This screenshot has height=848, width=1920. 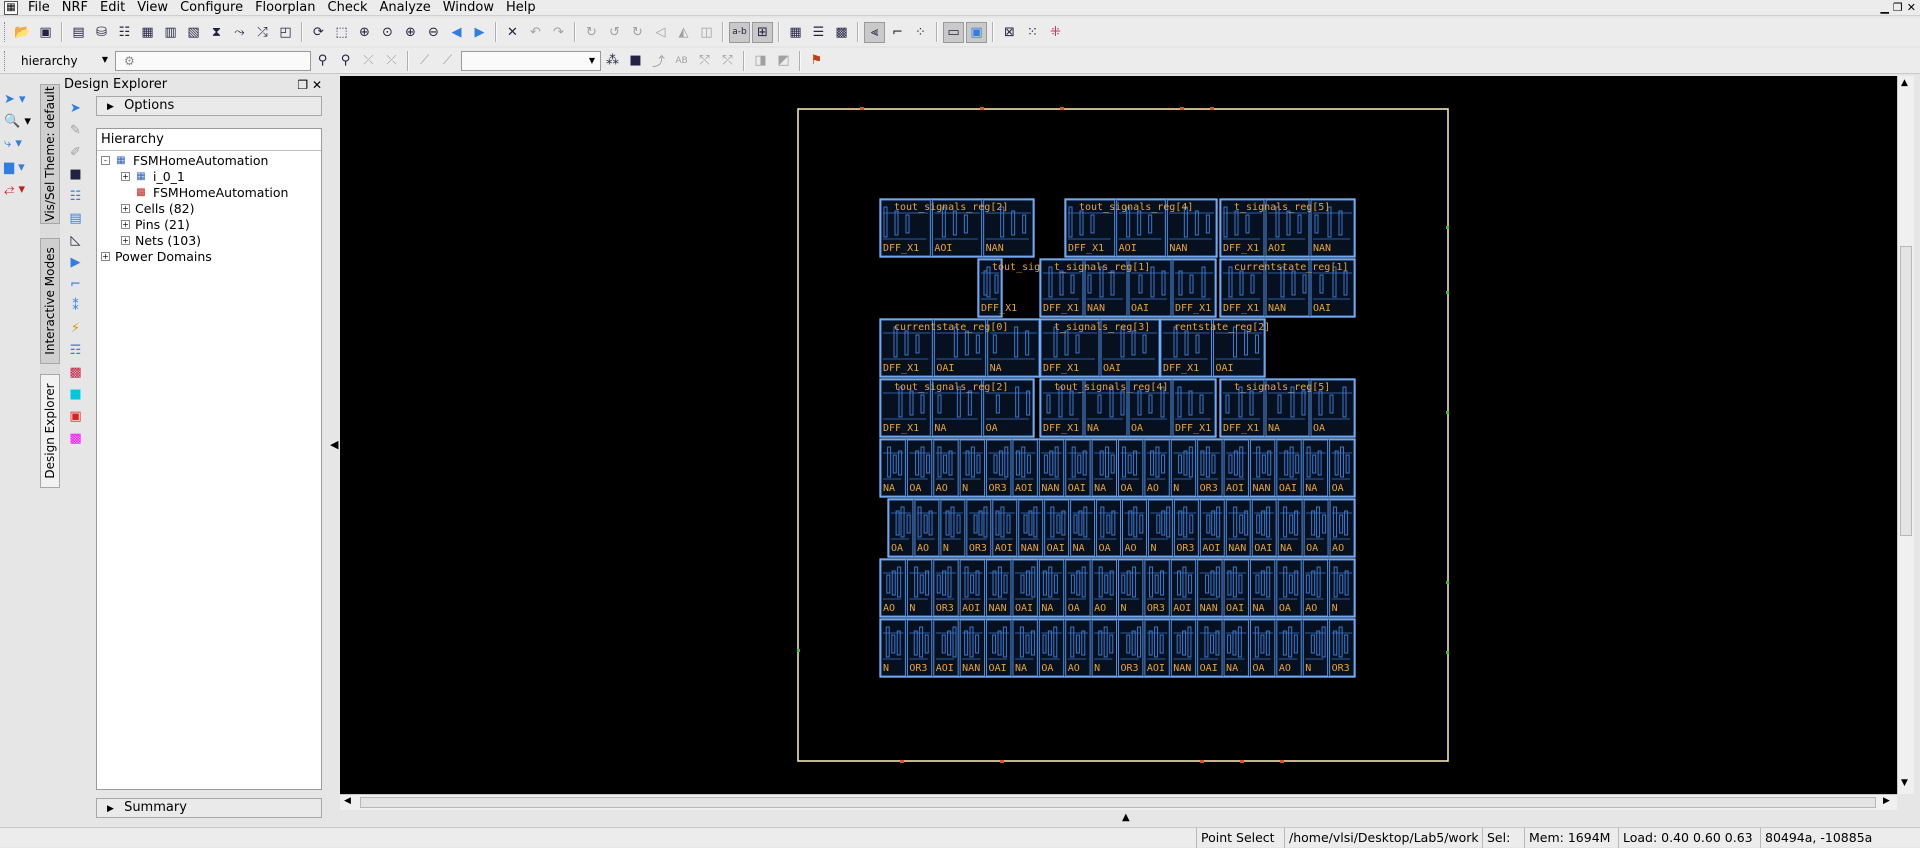 What do you see at coordinates (302, 85) in the screenshot?
I see `float-icon: ❐` at bounding box center [302, 85].